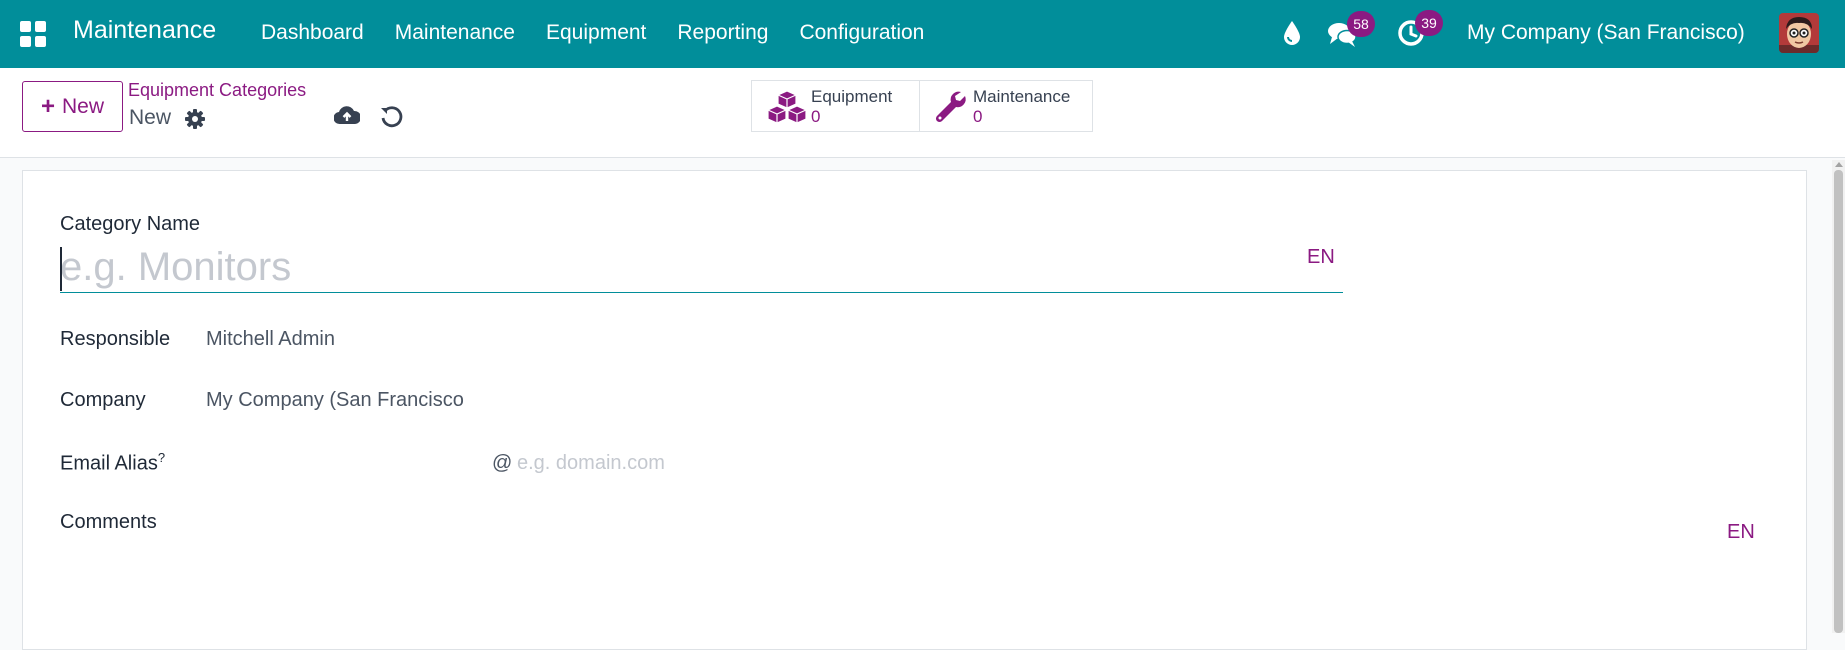 The height and width of the screenshot is (650, 1845). Describe the element at coordinates (816, 116) in the screenshot. I see `equipment-smart-count: 0` at that location.